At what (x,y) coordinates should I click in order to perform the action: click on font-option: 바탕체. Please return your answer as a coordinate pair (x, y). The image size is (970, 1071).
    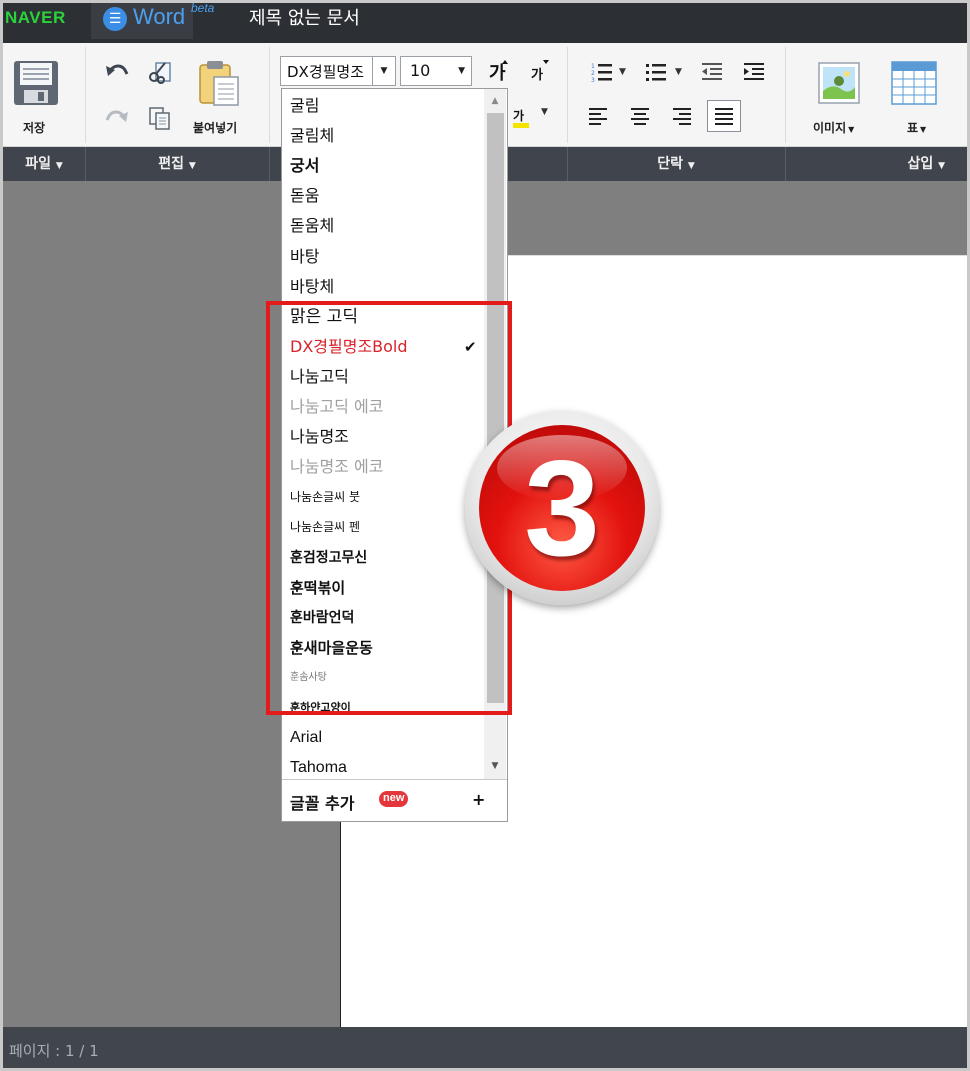
    Looking at the image, I should click on (385, 287).